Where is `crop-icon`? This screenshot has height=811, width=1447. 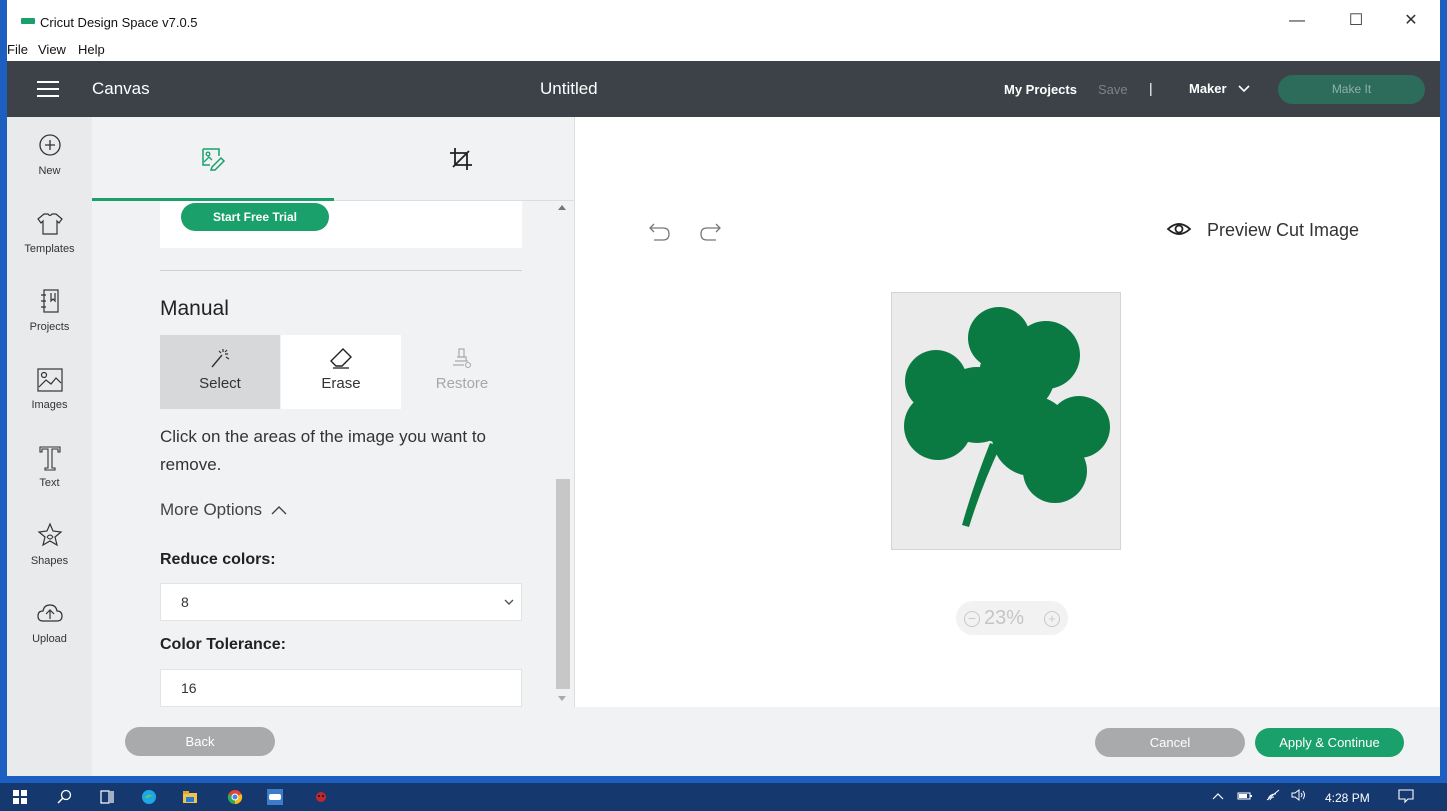 crop-icon is located at coordinates (461, 159).